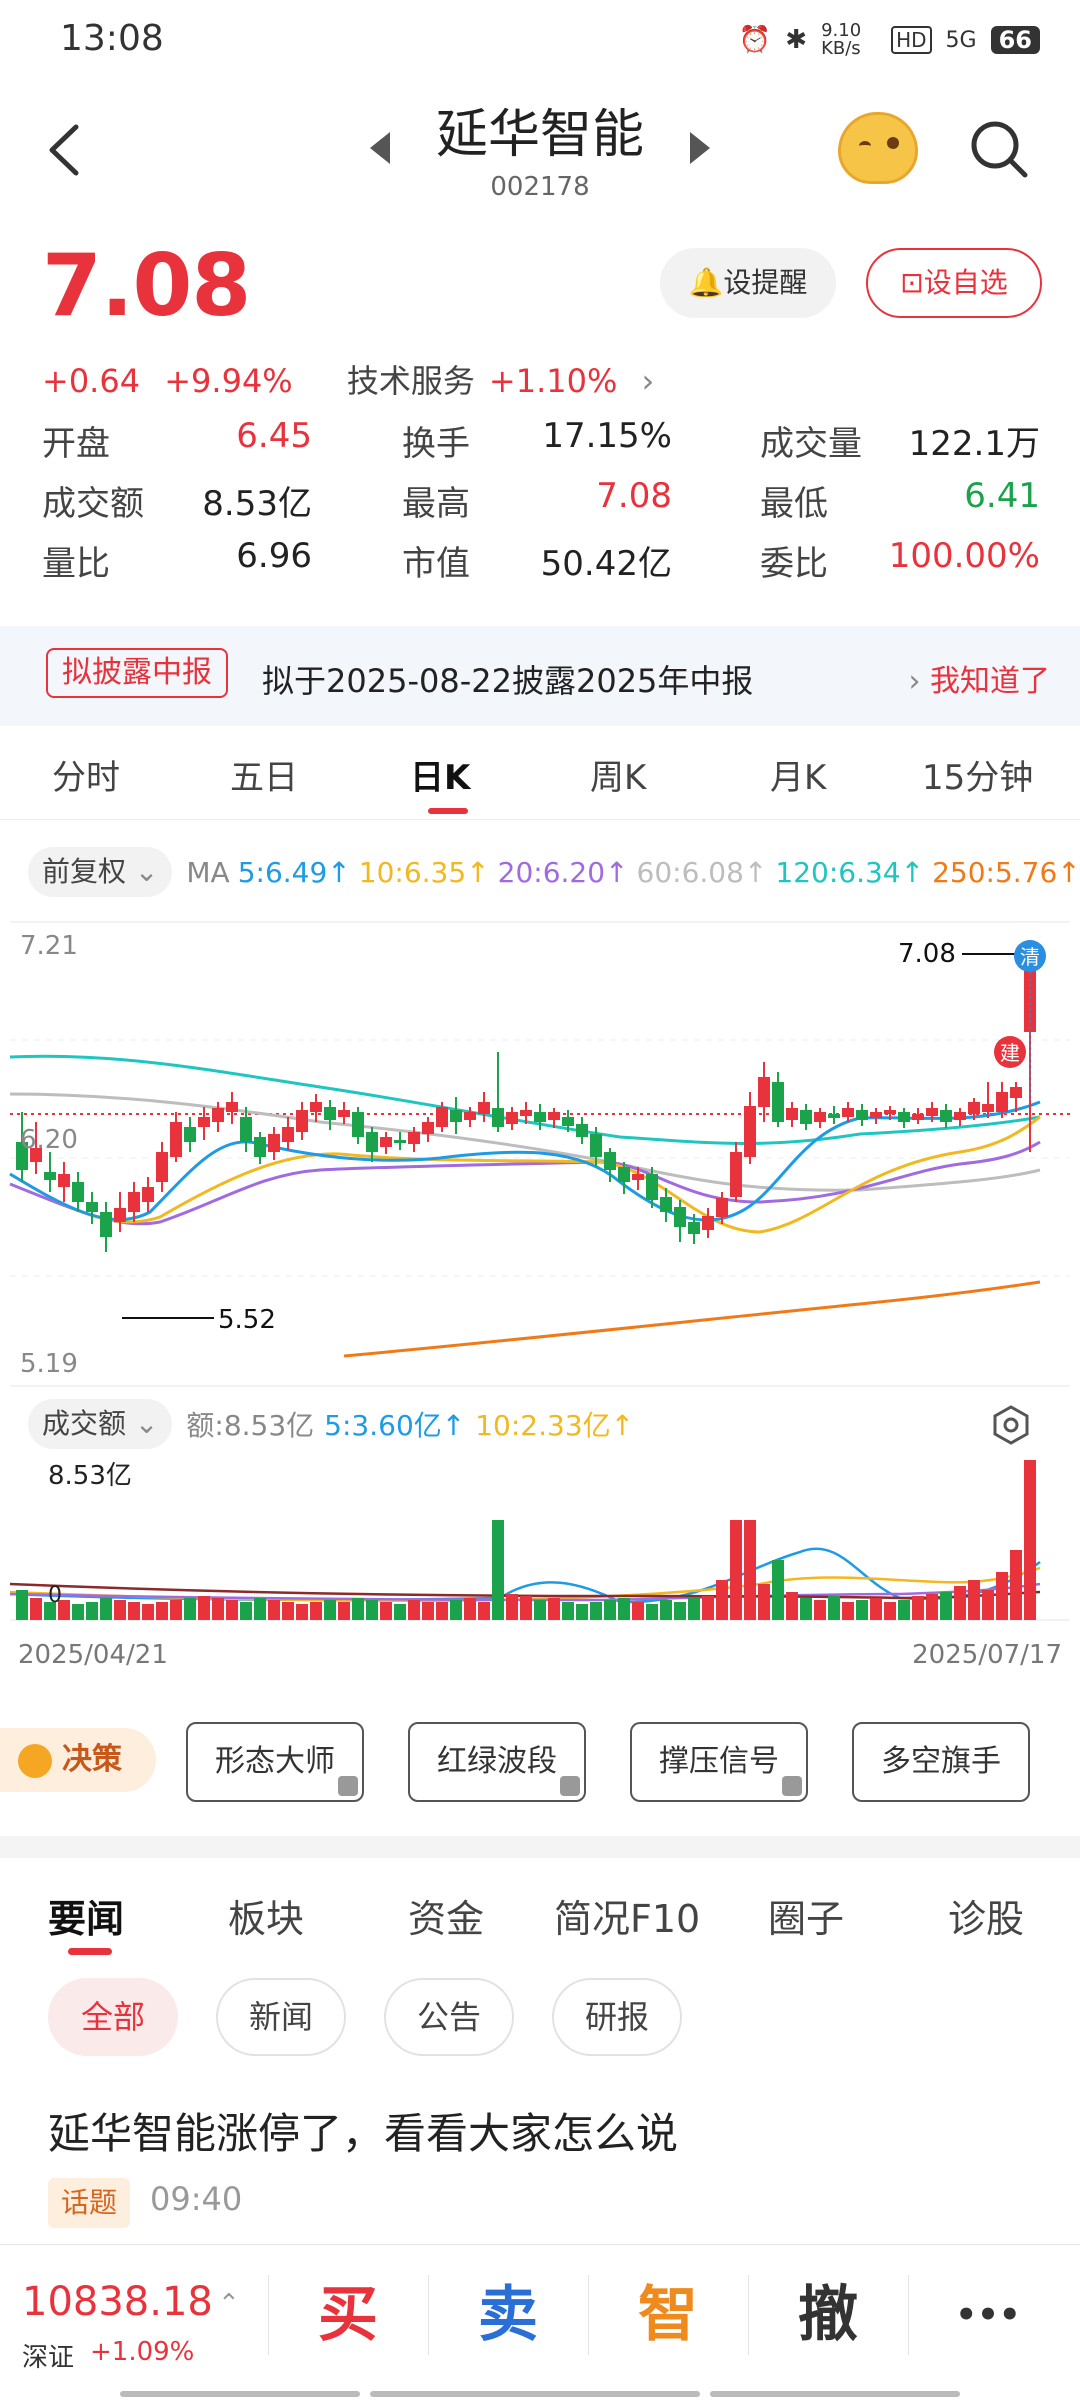  What do you see at coordinates (798, 774) in the screenshot?
I see `tab-monthly-k: 月K` at bounding box center [798, 774].